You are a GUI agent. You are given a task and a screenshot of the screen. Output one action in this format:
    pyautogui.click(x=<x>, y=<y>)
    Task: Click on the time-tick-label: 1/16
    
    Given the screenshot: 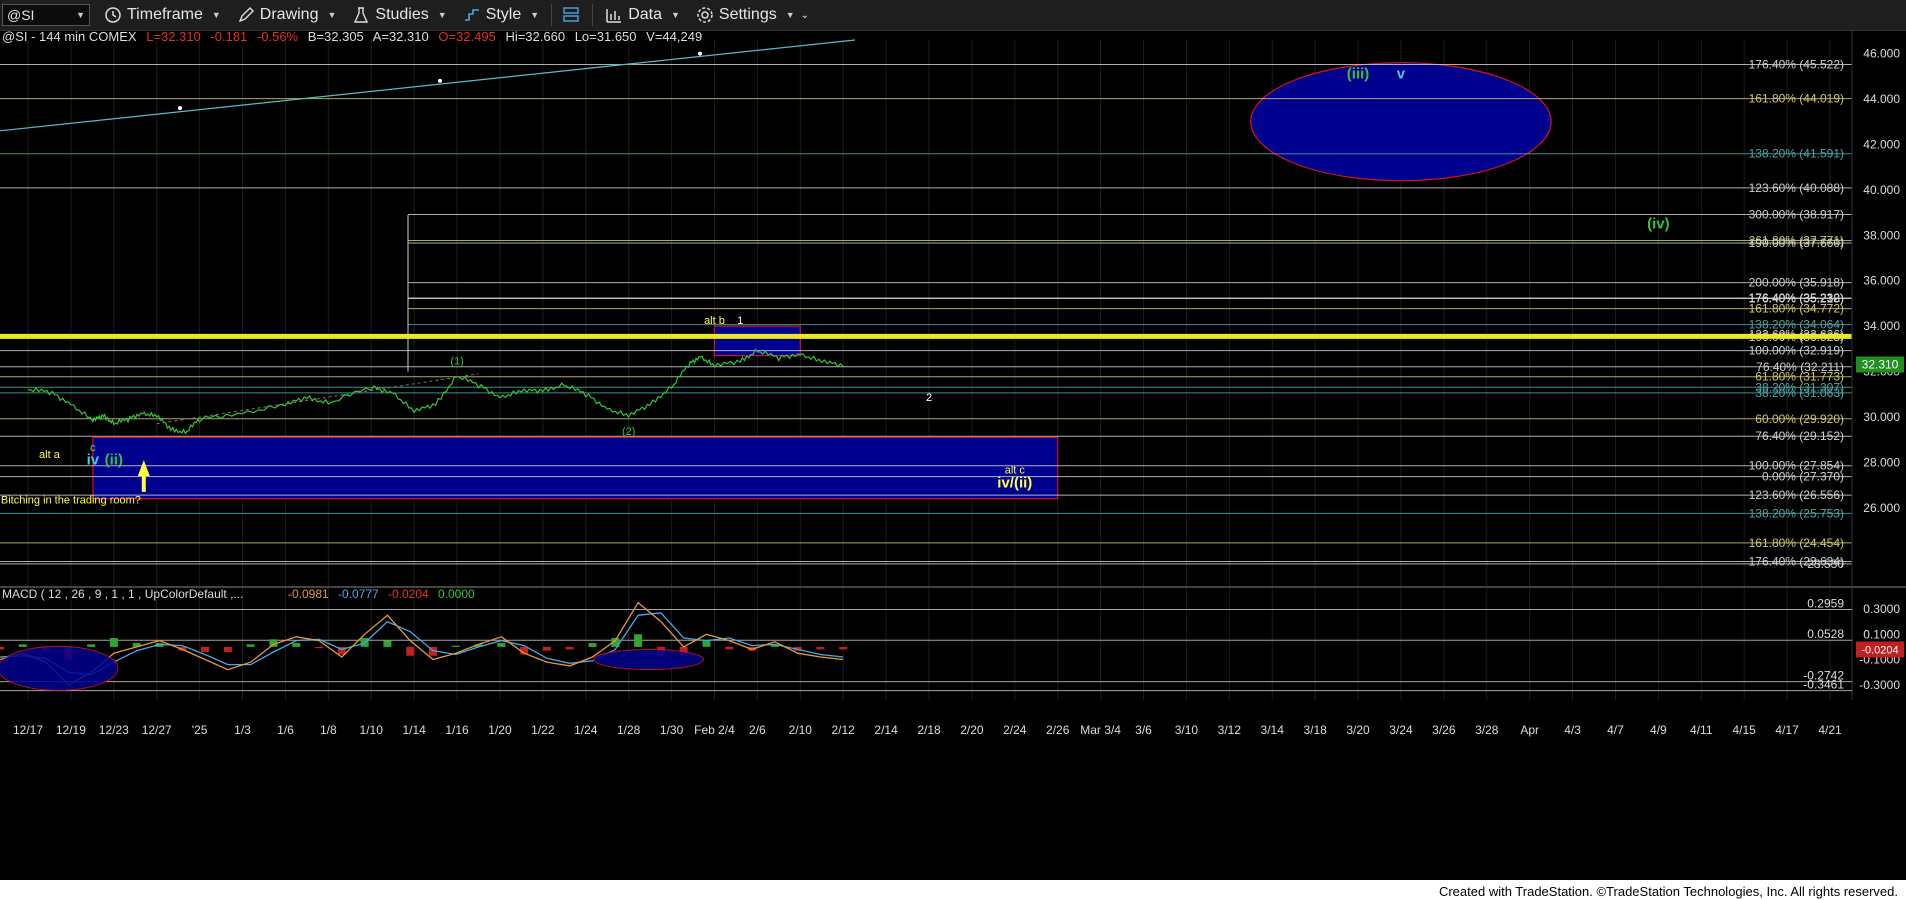 What is the action you would take?
    pyautogui.click(x=457, y=730)
    